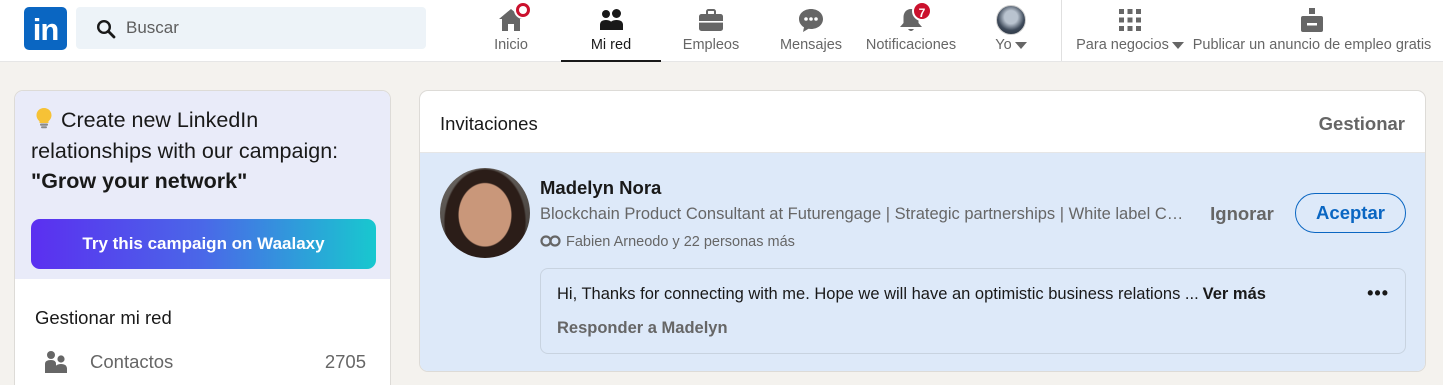  I want to click on reply-link: Responder a Madelyn, so click(642, 328).